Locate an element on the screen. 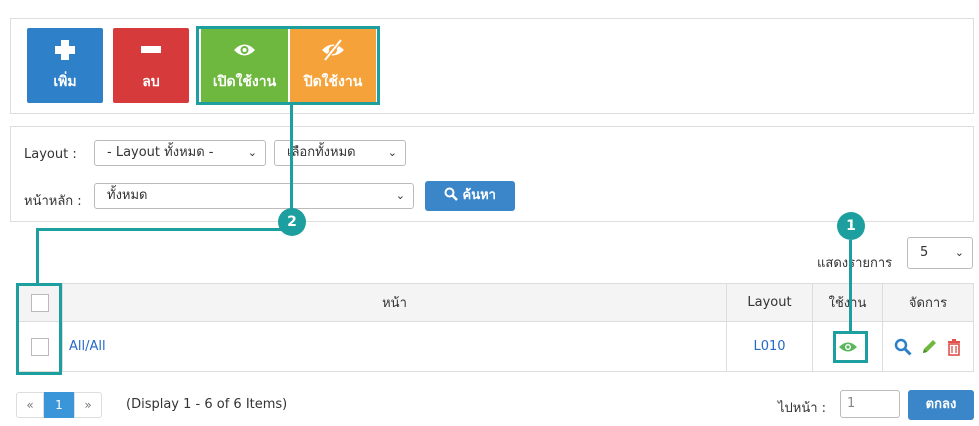  goto-page-label: ไปหน้า : is located at coordinates (802, 408).